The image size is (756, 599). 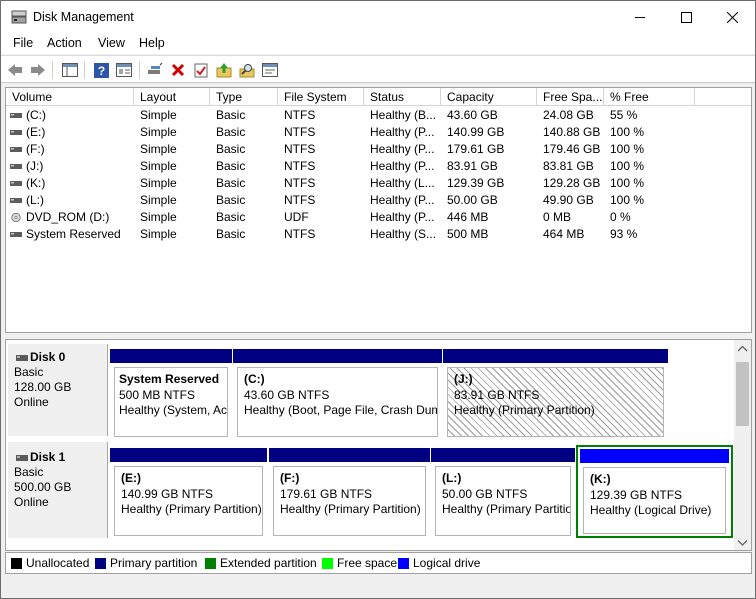 I want to click on scrollbar-thumb, so click(x=742, y=394).